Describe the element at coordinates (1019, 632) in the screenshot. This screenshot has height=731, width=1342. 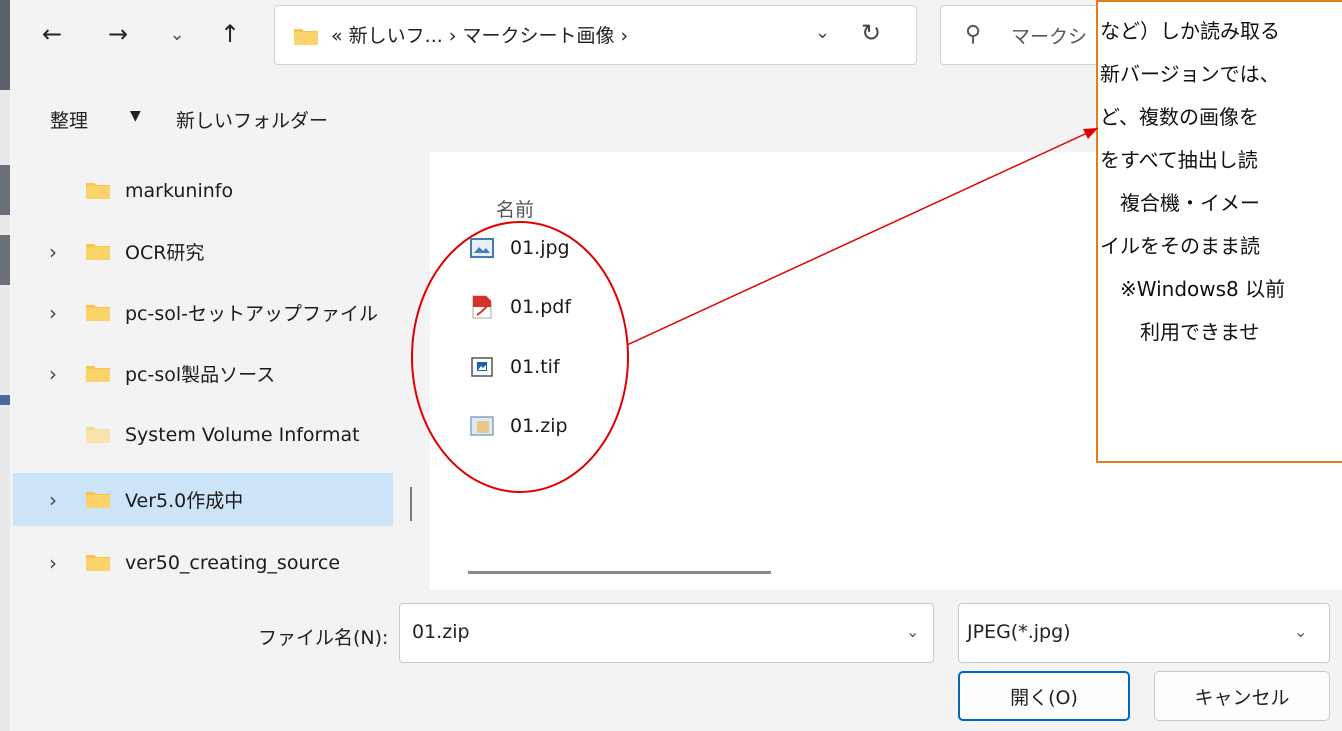
I see `filetype-value: JPEG(*.jpg)` at that location.